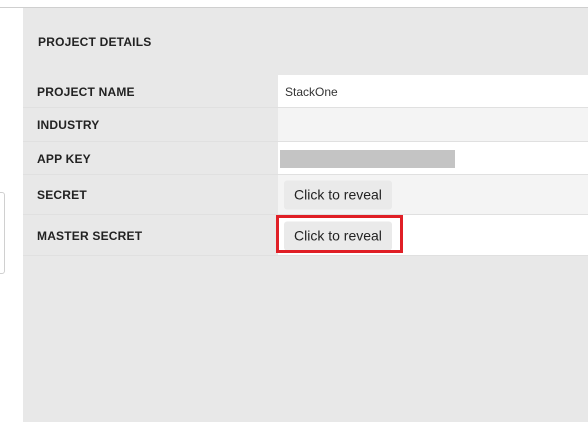 Image resolution: width=588 pixels, height=422 pixels. What do you see at coordinates (95, 42) in the screenshot?
I see `panel-title: PROJECT DETAILS` at bounding box center [95, 42].